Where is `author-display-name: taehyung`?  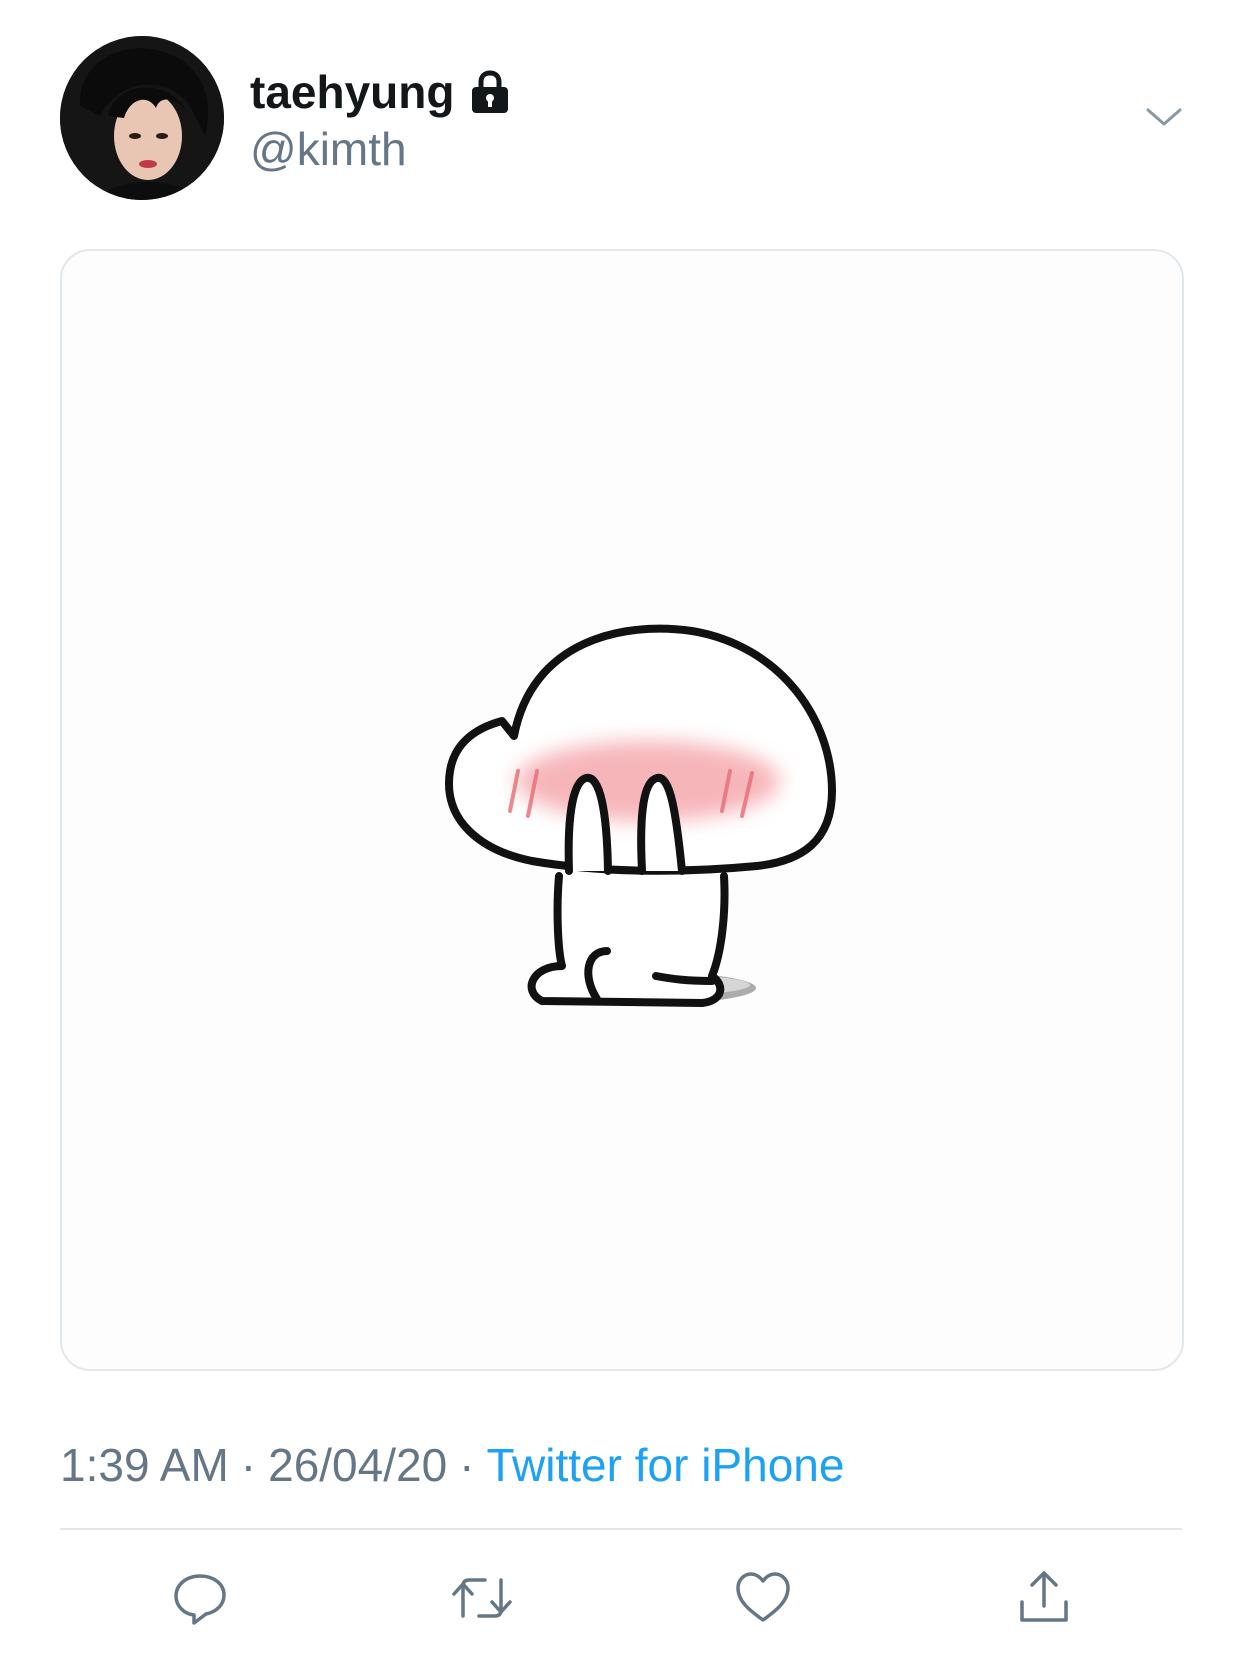
author-display-name: taehyung is located at coordinates (352, 92).